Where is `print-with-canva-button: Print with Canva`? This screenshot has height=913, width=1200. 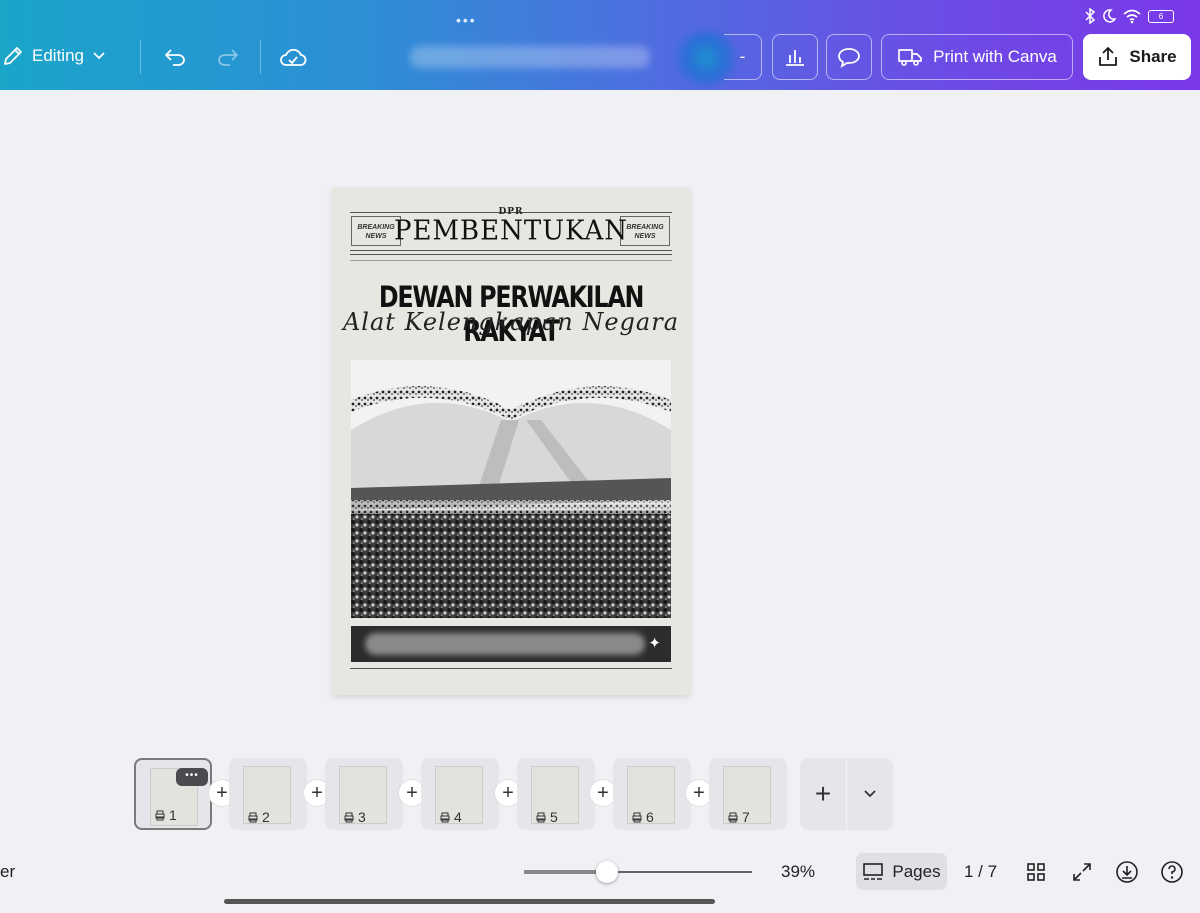
print-with-canva-button: Print with Canva is located at coordinates (977, 57).